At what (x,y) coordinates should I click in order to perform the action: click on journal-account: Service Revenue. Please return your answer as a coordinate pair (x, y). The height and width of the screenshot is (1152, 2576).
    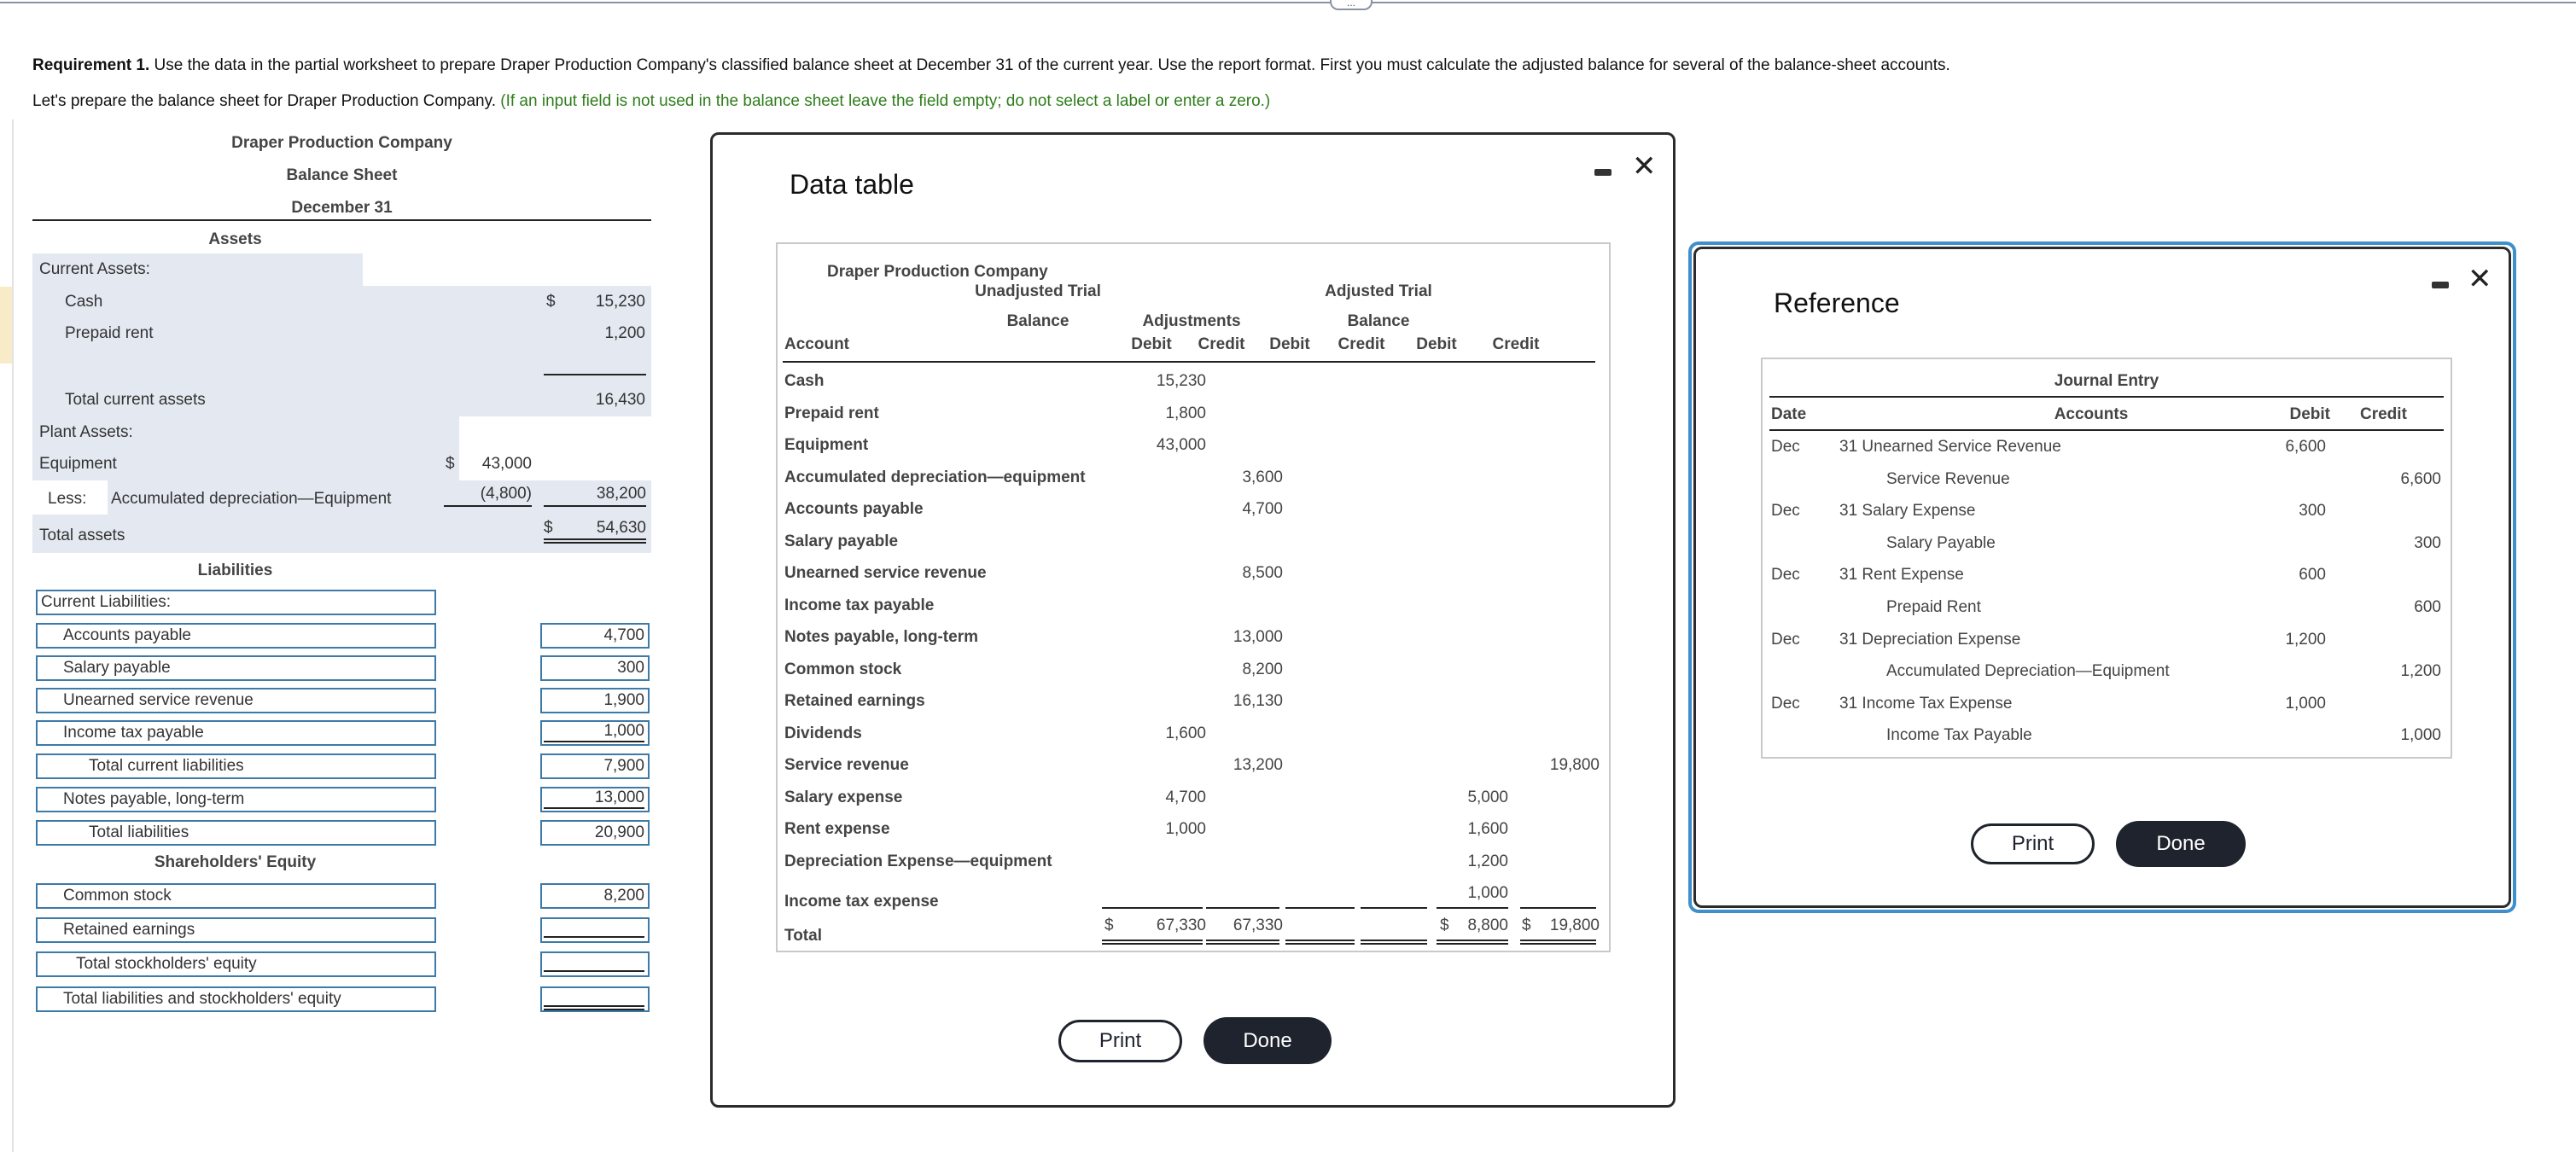
    Looking at the image, I should click on (1948, 479).